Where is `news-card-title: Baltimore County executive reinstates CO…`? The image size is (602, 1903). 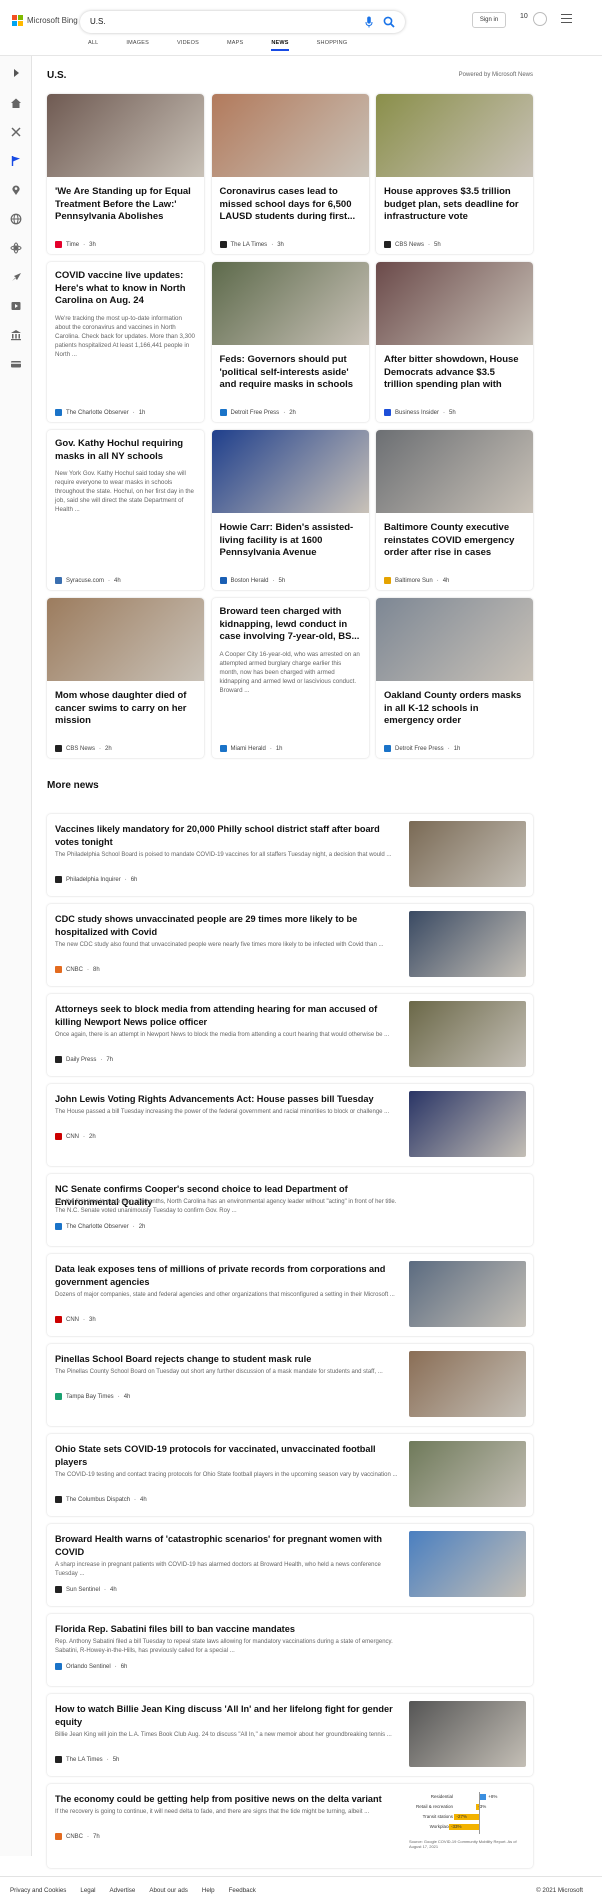
news-card-title: Baltimore County executive reinstates CO… is located at coordinates (454, 536).